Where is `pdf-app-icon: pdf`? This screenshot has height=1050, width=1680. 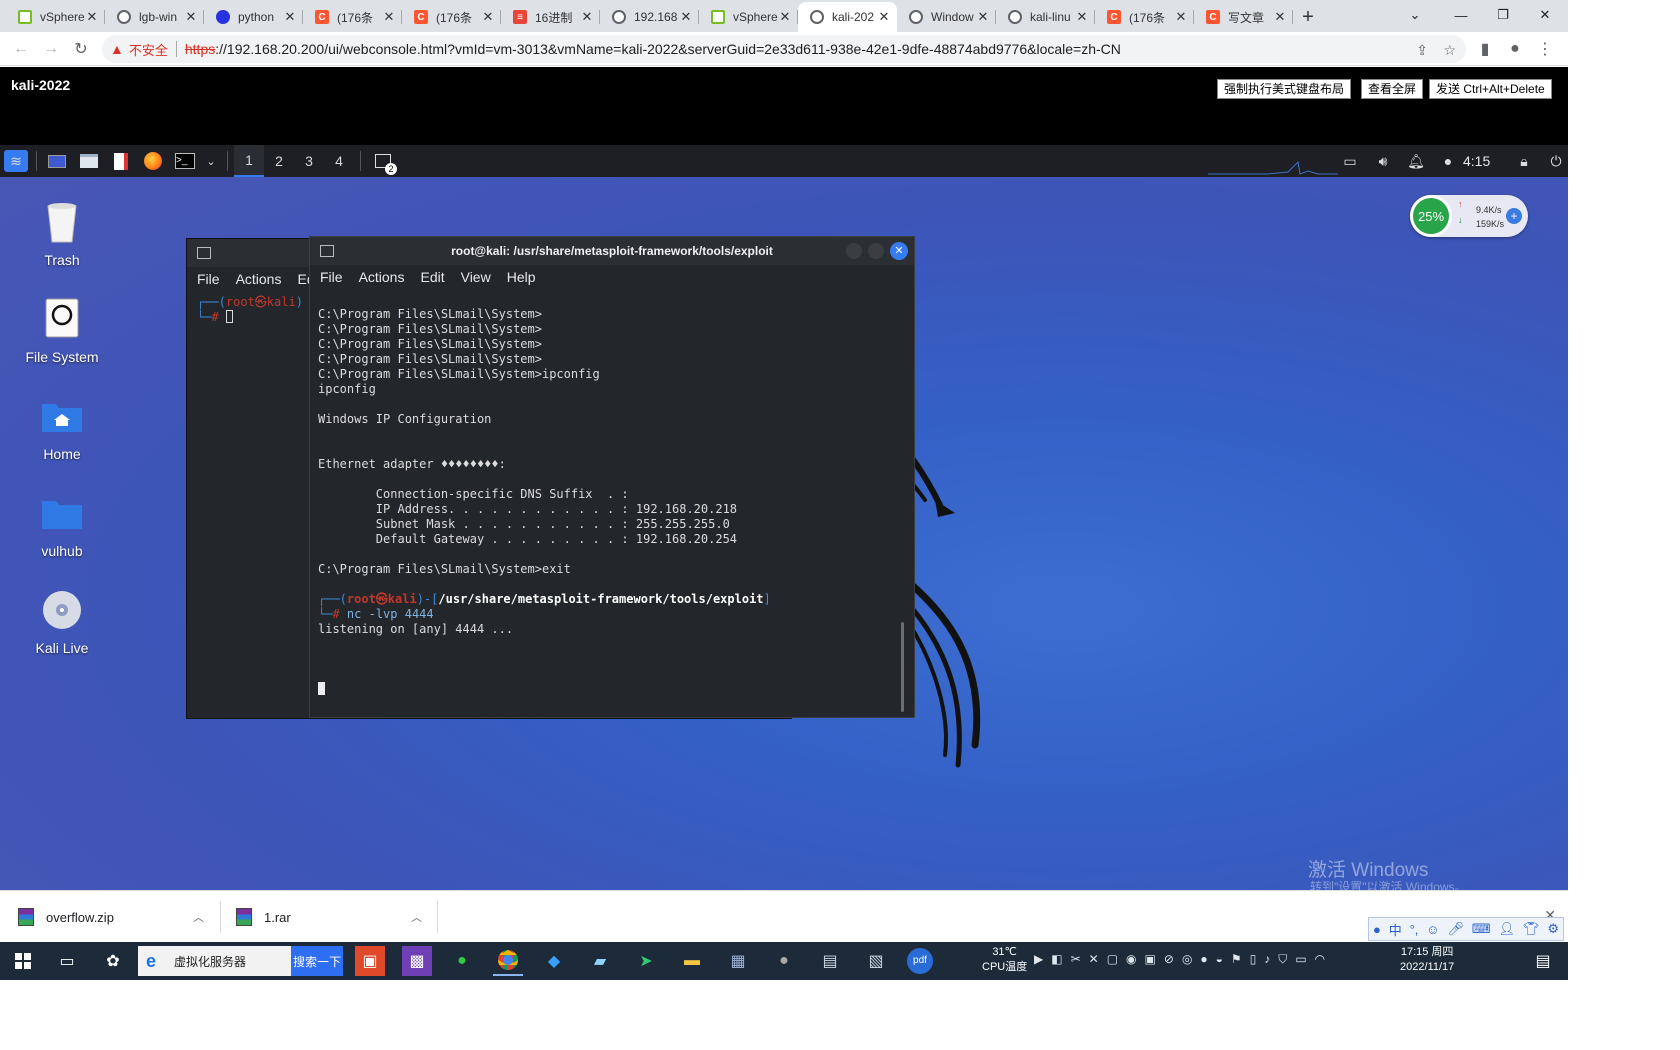
pdf-app-icon: pdf is located at coordinates (920, 961).